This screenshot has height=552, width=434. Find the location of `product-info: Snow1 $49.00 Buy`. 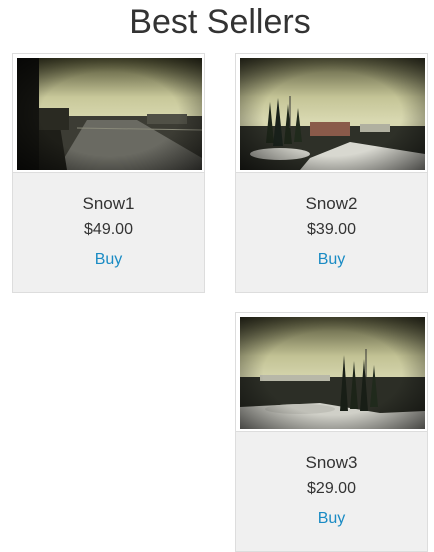

product-info: Snow1 $49.00 Buy is located at coordinates (108, 233).